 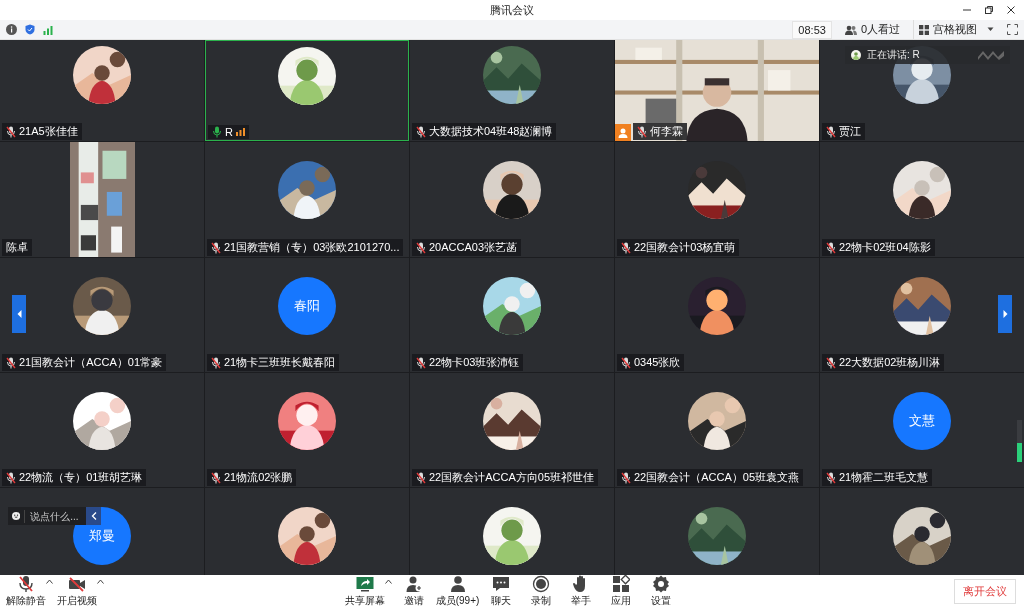 I want to click on participant-name: 大数据技术04班48赵澜博, so click(x=491, y=131).